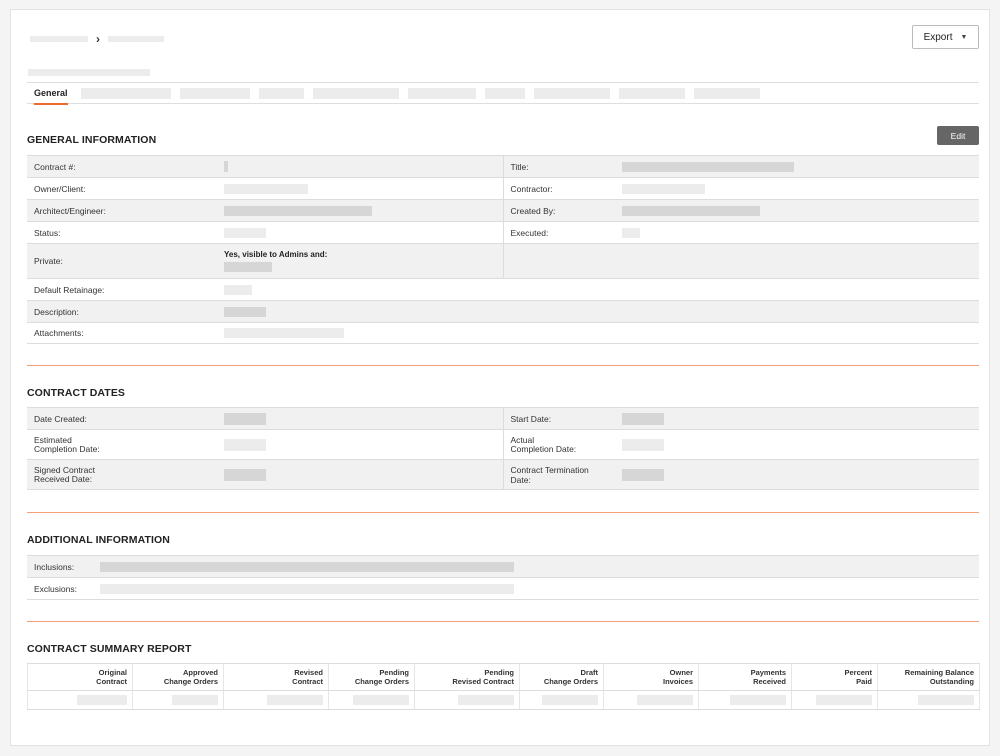 This screenshot has width=1000, height=756. I want to click on table-row: Private: Yes, visible to Admins and:, so click(503, 261).